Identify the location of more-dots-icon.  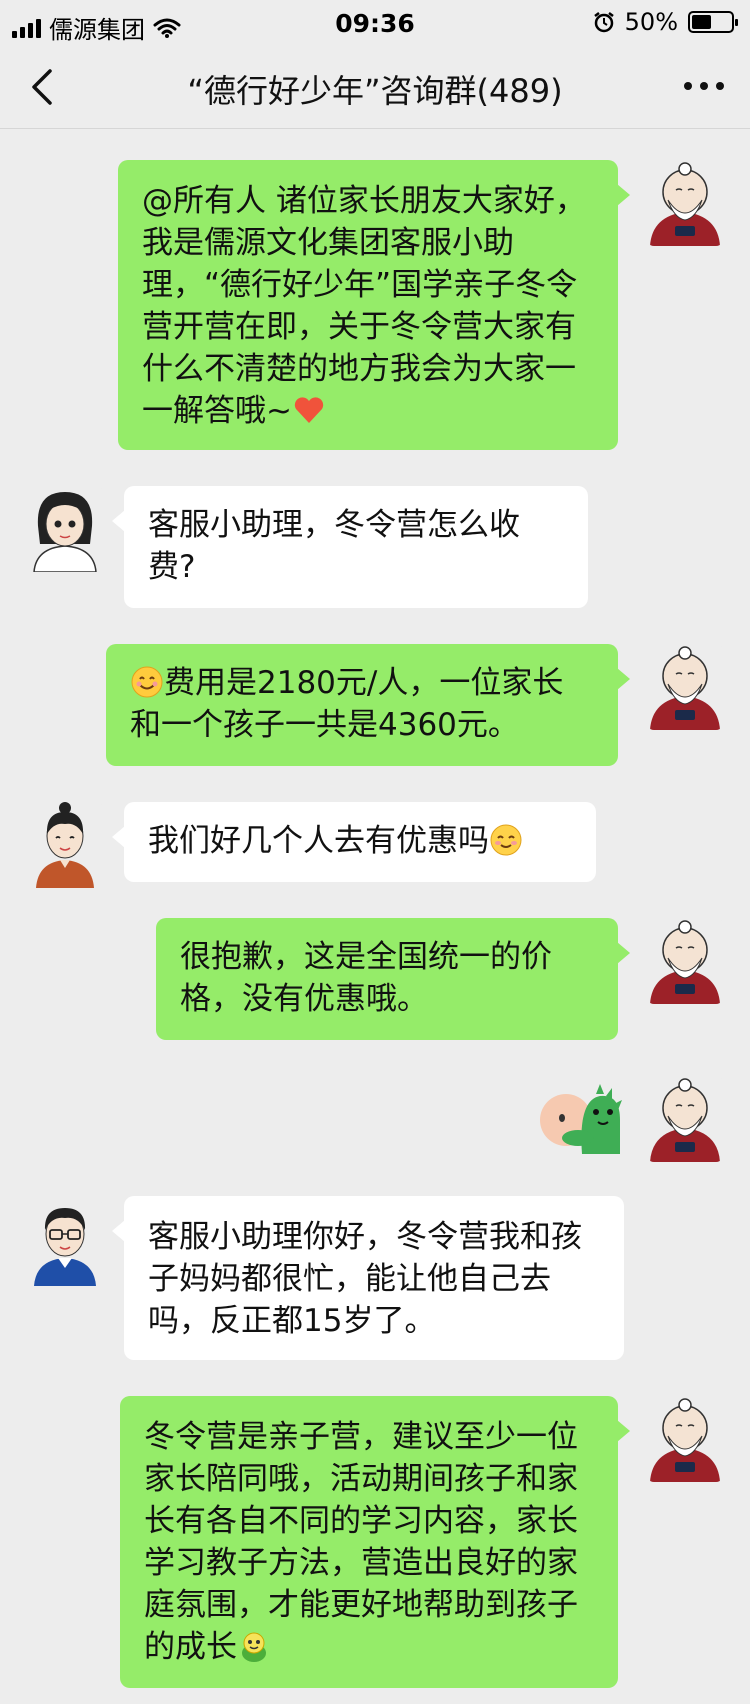
(704, 86).